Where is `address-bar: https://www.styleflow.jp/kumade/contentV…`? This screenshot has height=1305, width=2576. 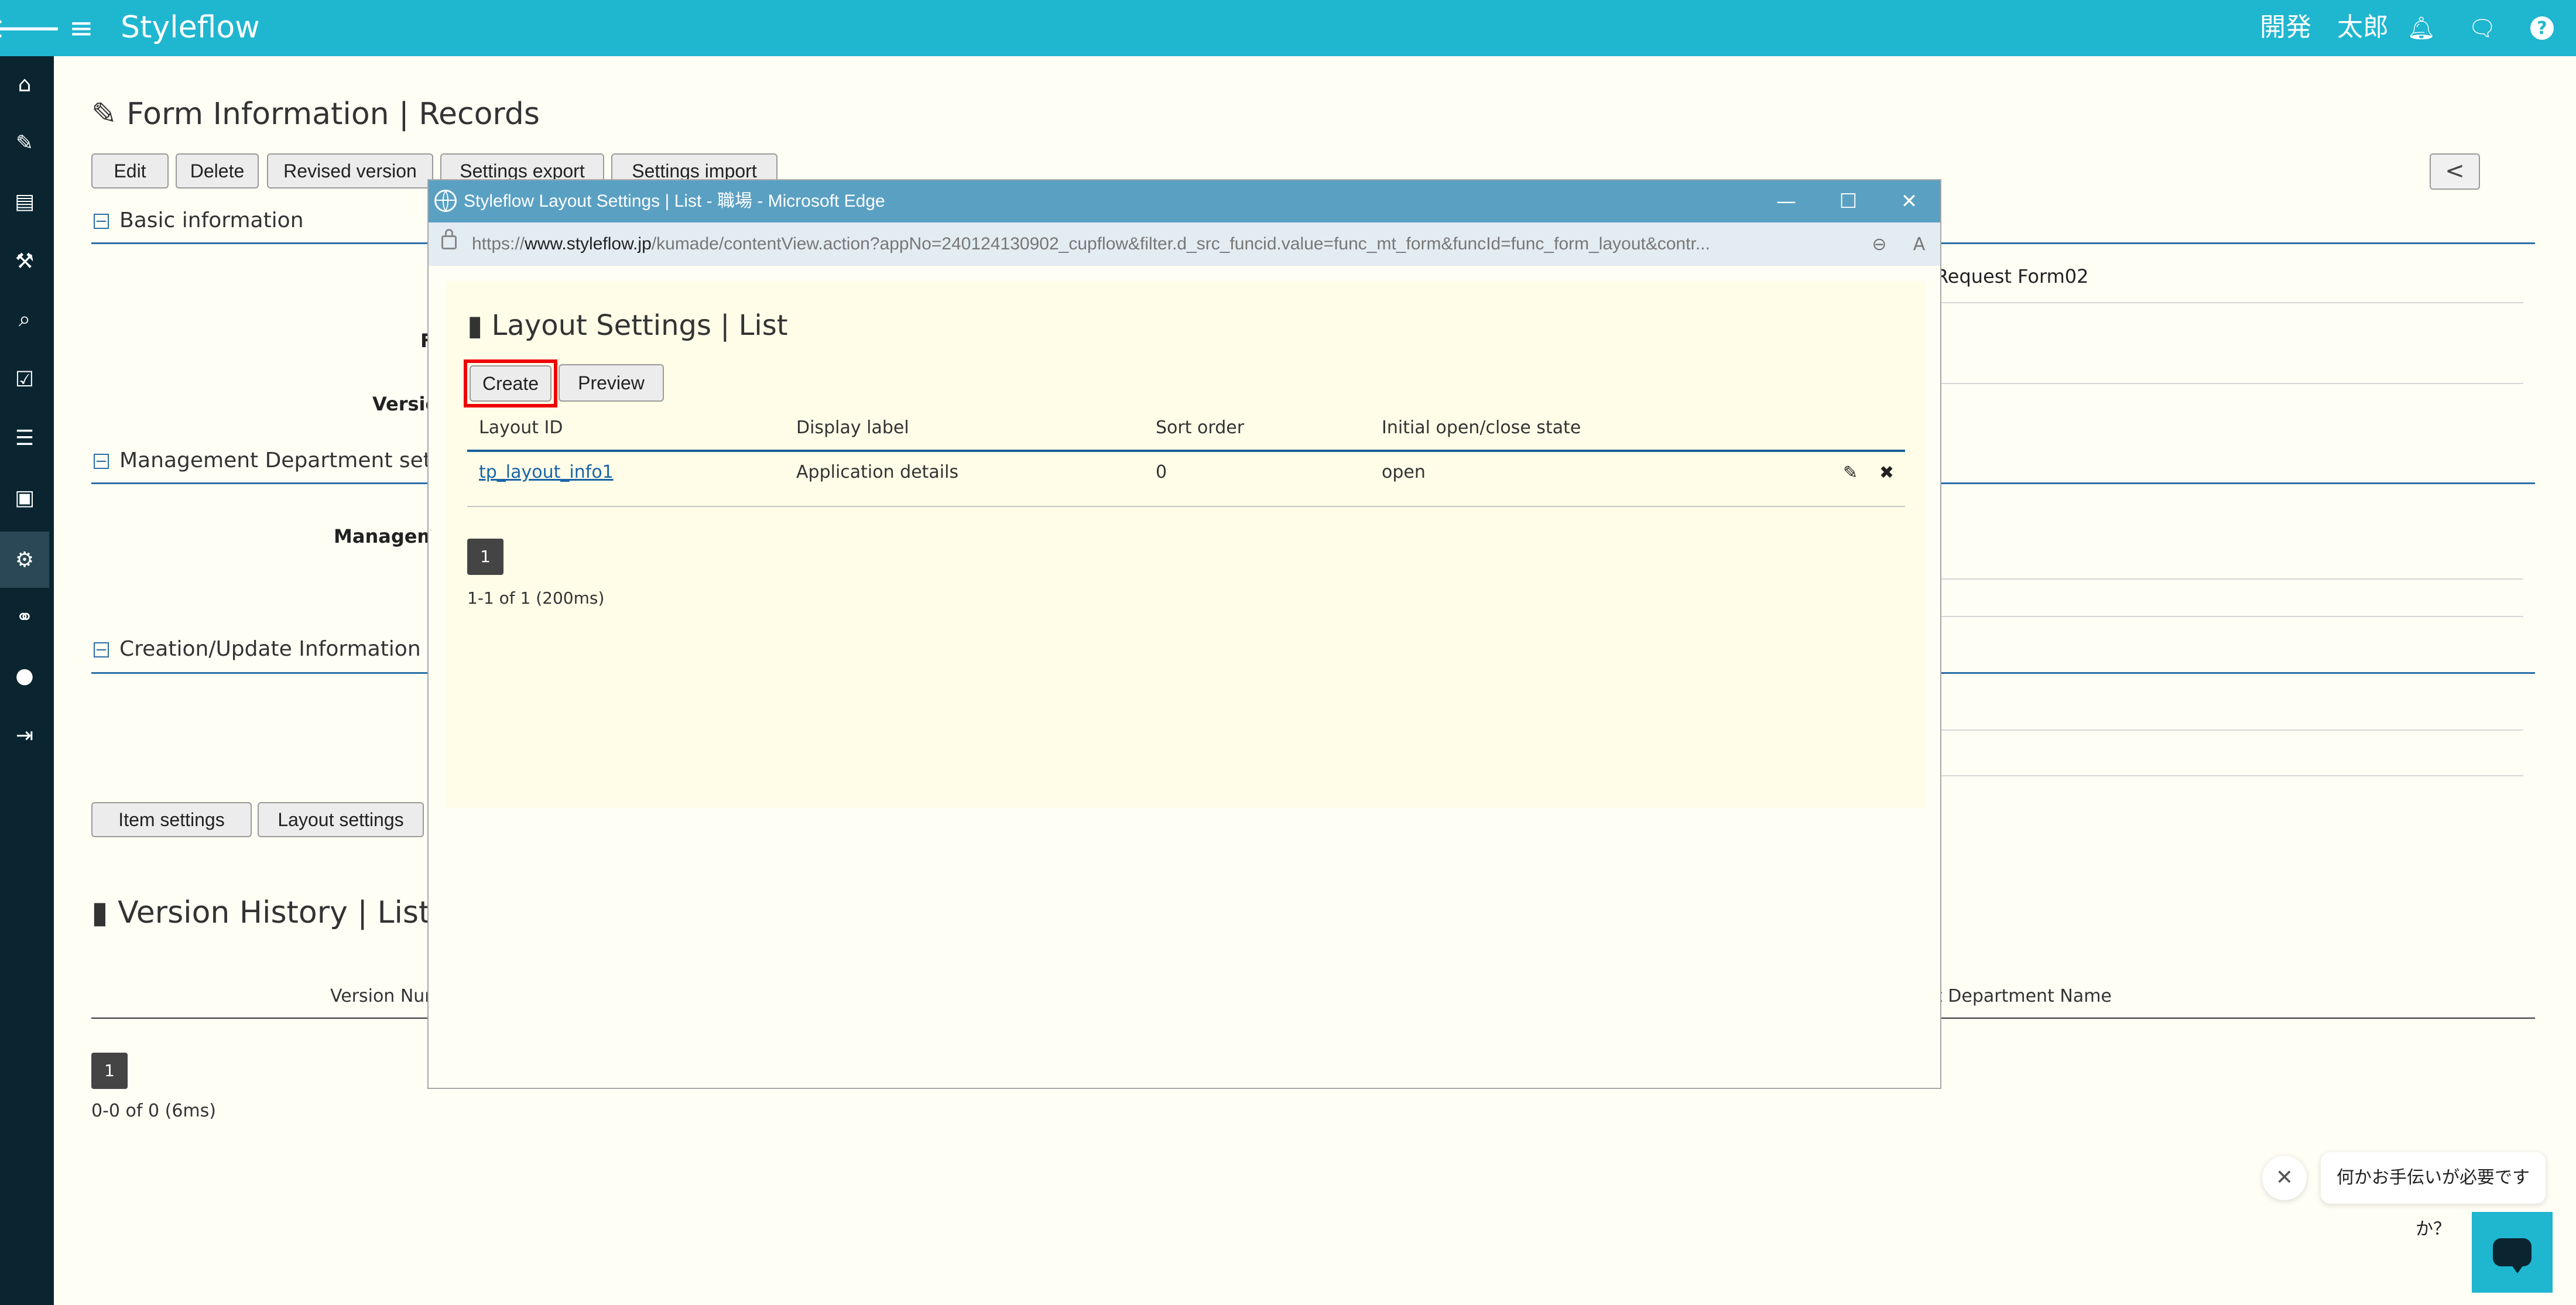
address-bar: https://www.styleflow.jp/kumade/contentV… is located at coordinates (1184, 244).